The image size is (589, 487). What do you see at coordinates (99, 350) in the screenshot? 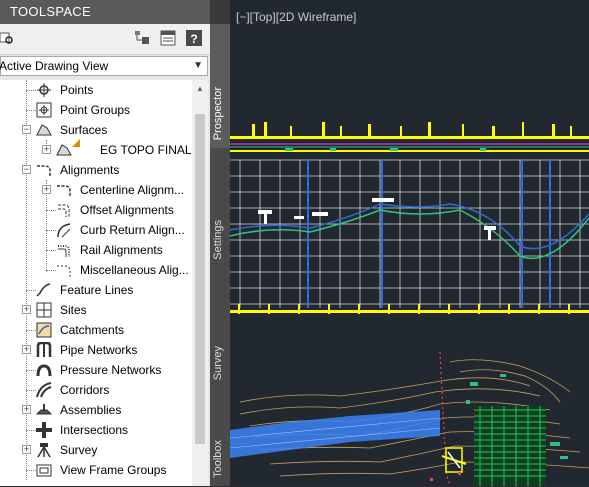
I see `tree-item-label: Pipe Networks` at bounding box center [99, 350].